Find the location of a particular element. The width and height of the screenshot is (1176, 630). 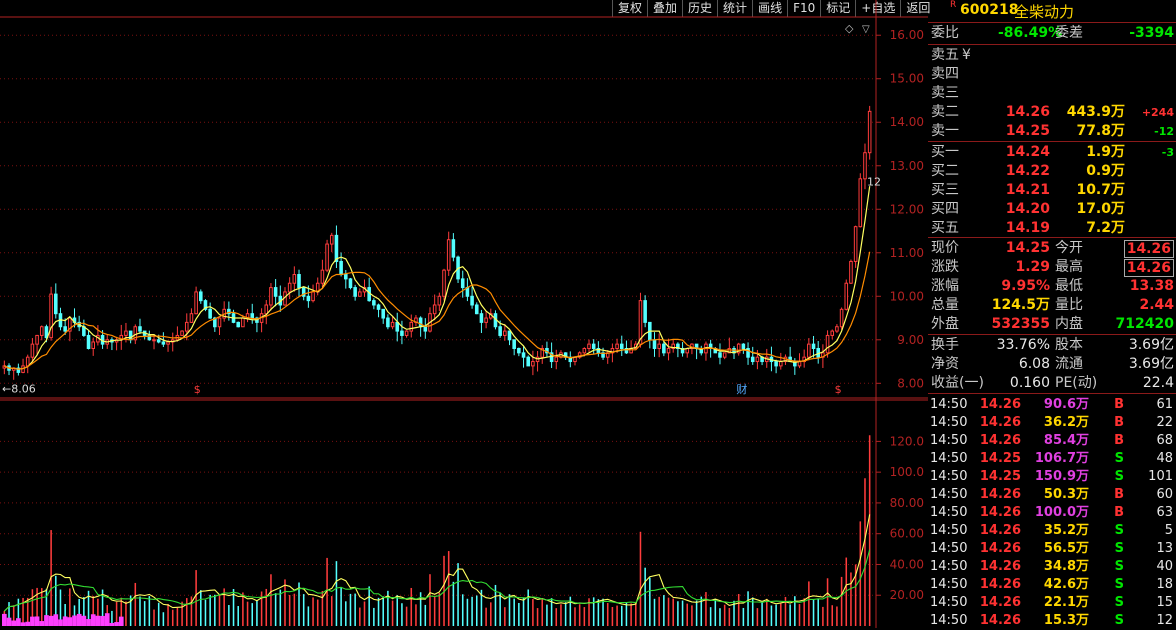

quote-label-2: 最低 is located at coordinates (1069, 286).